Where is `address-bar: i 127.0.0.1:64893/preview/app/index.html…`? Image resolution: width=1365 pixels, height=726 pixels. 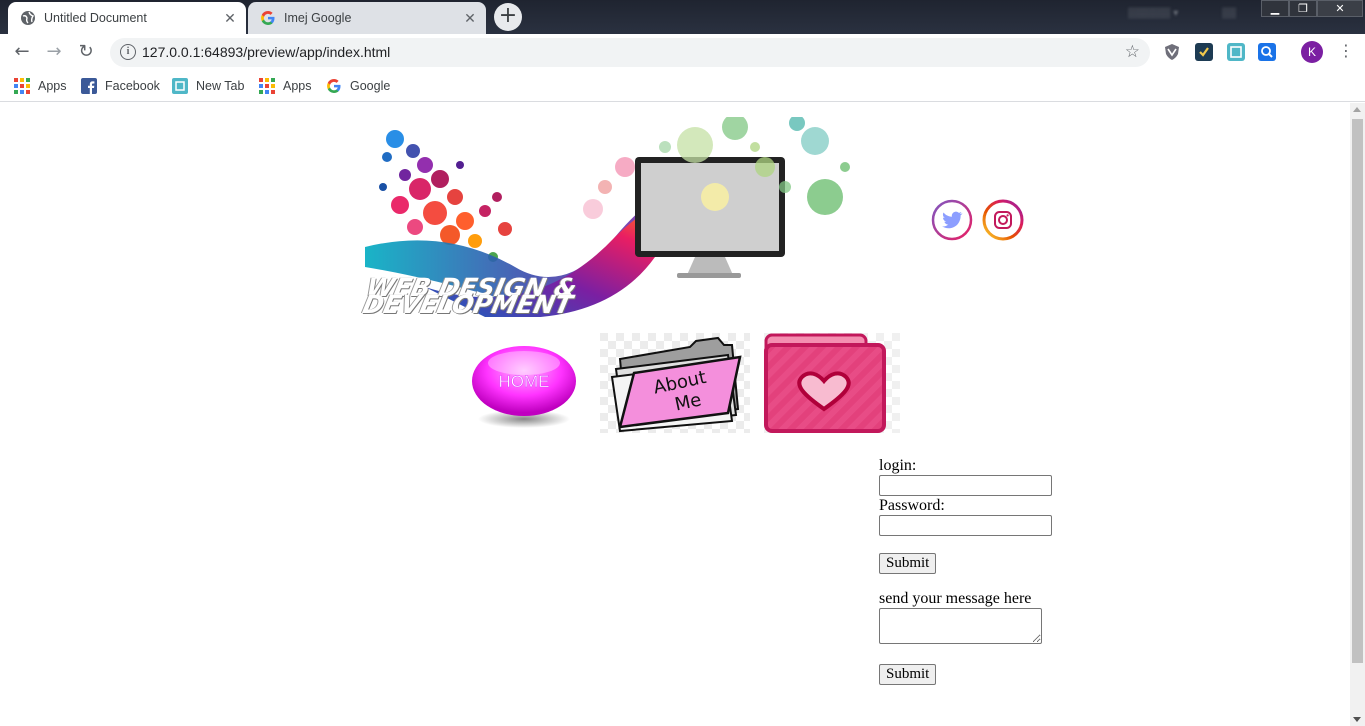
address-bar: i 127.0.0.1:64893/preview/app/index.html… is located at coordinates (630, 52).